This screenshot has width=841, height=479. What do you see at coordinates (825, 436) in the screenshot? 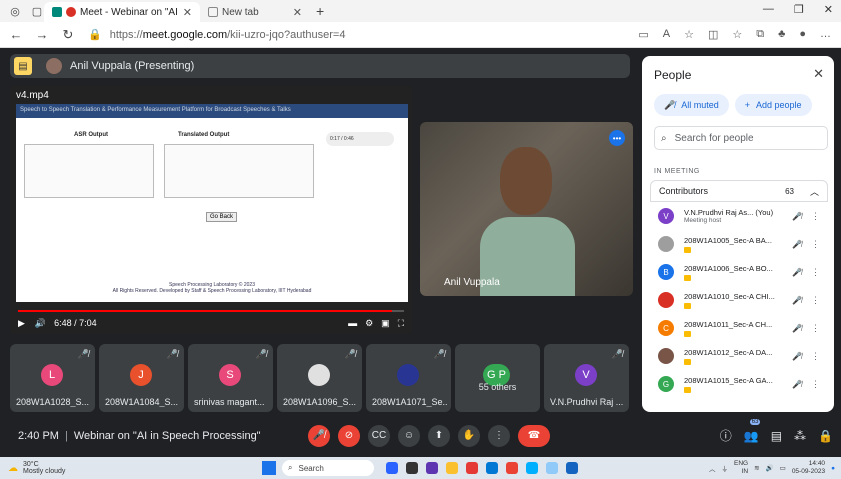
I see `host-controls-icon: 🔒` at bounding box center [825, 436].